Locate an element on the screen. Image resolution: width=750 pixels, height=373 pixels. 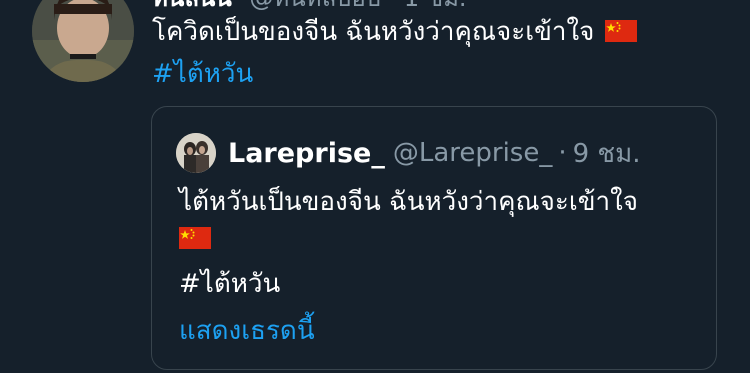
show-thread-link: แสดงเธรดนี้ is located at coordinates (247, 331).